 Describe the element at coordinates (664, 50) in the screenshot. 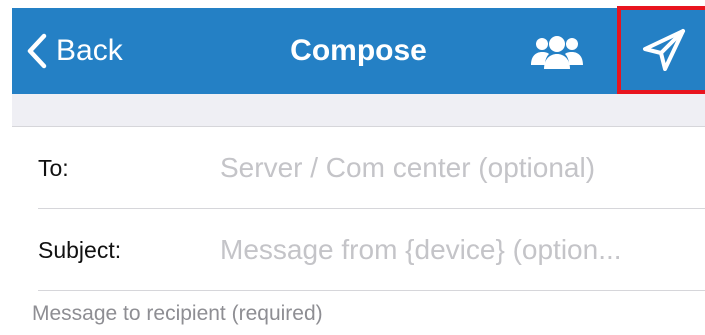

I see `paper-plane-icon` at that location.